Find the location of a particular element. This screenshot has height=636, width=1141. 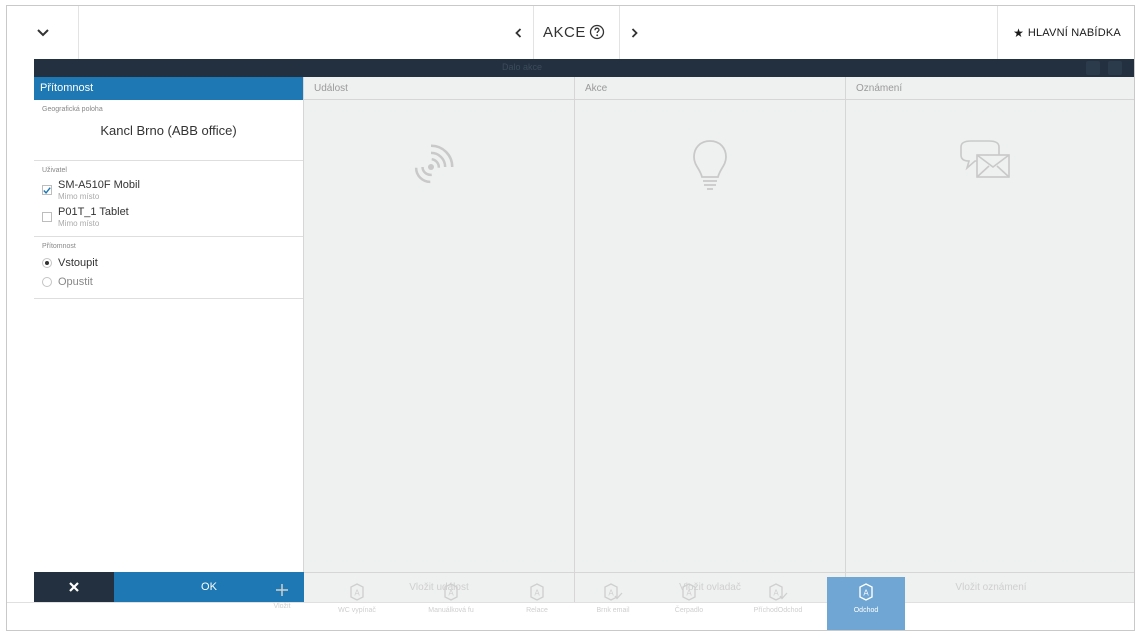

checkmark-icon is located at coordinates (47, 190).